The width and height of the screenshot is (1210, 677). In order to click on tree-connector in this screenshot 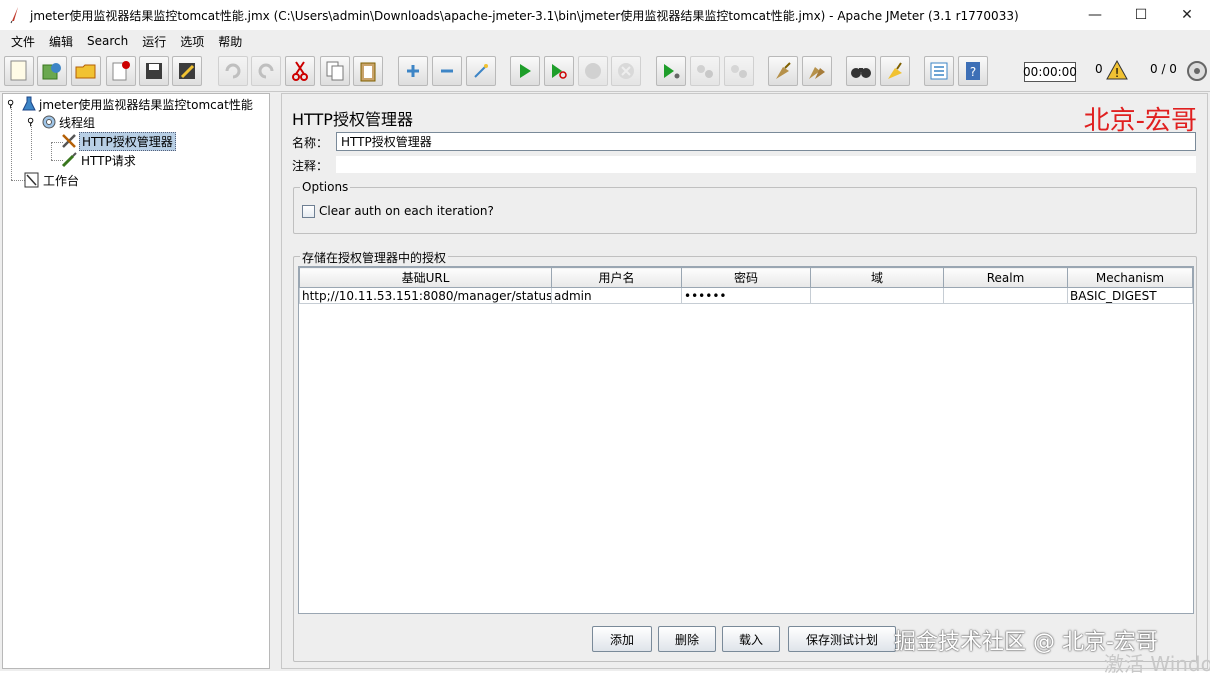, I will do `click(11, 142)`.